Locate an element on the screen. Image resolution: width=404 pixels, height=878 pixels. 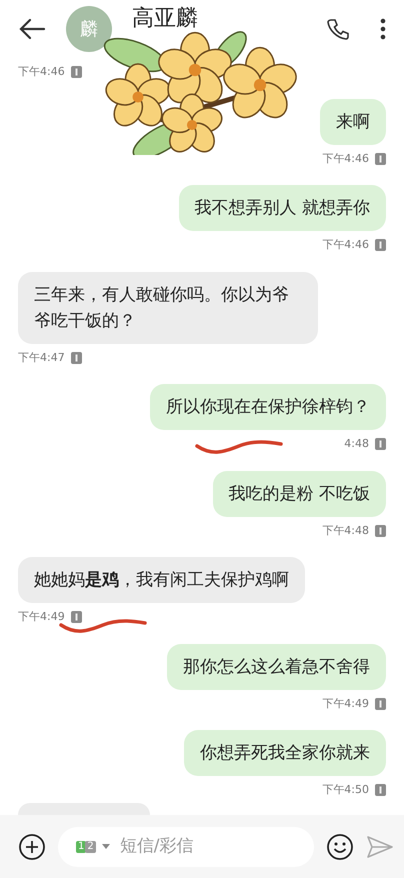
contact-avatar: 麟 is located at coordinates (89, 29).